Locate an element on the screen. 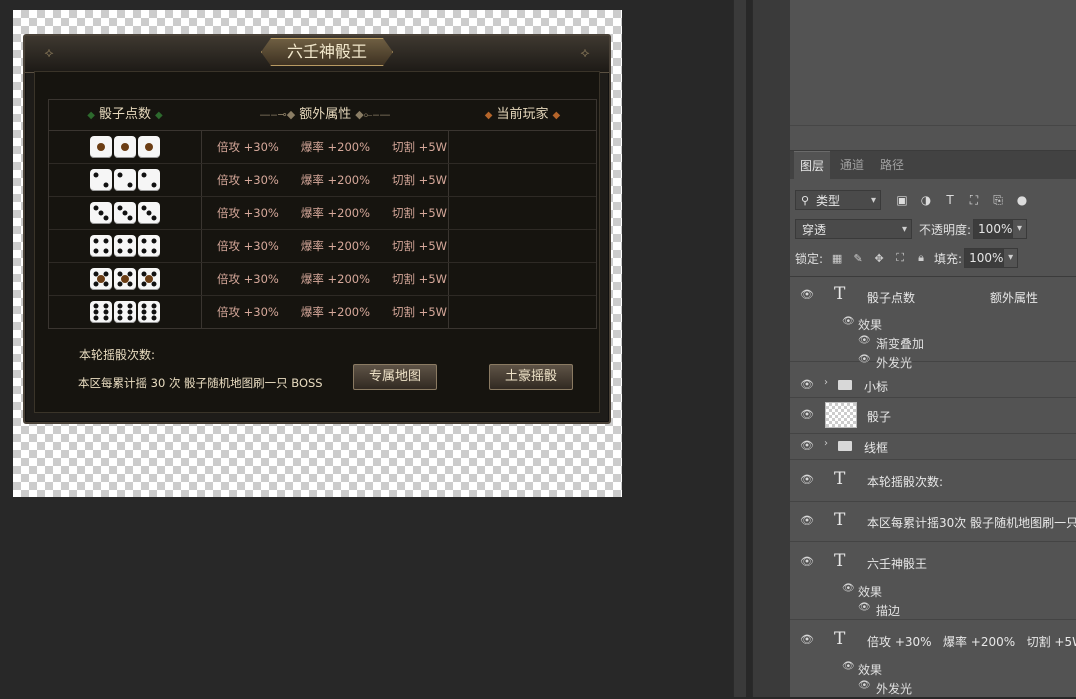  effect-name: 外发光 is located at coordinates (894, 363).